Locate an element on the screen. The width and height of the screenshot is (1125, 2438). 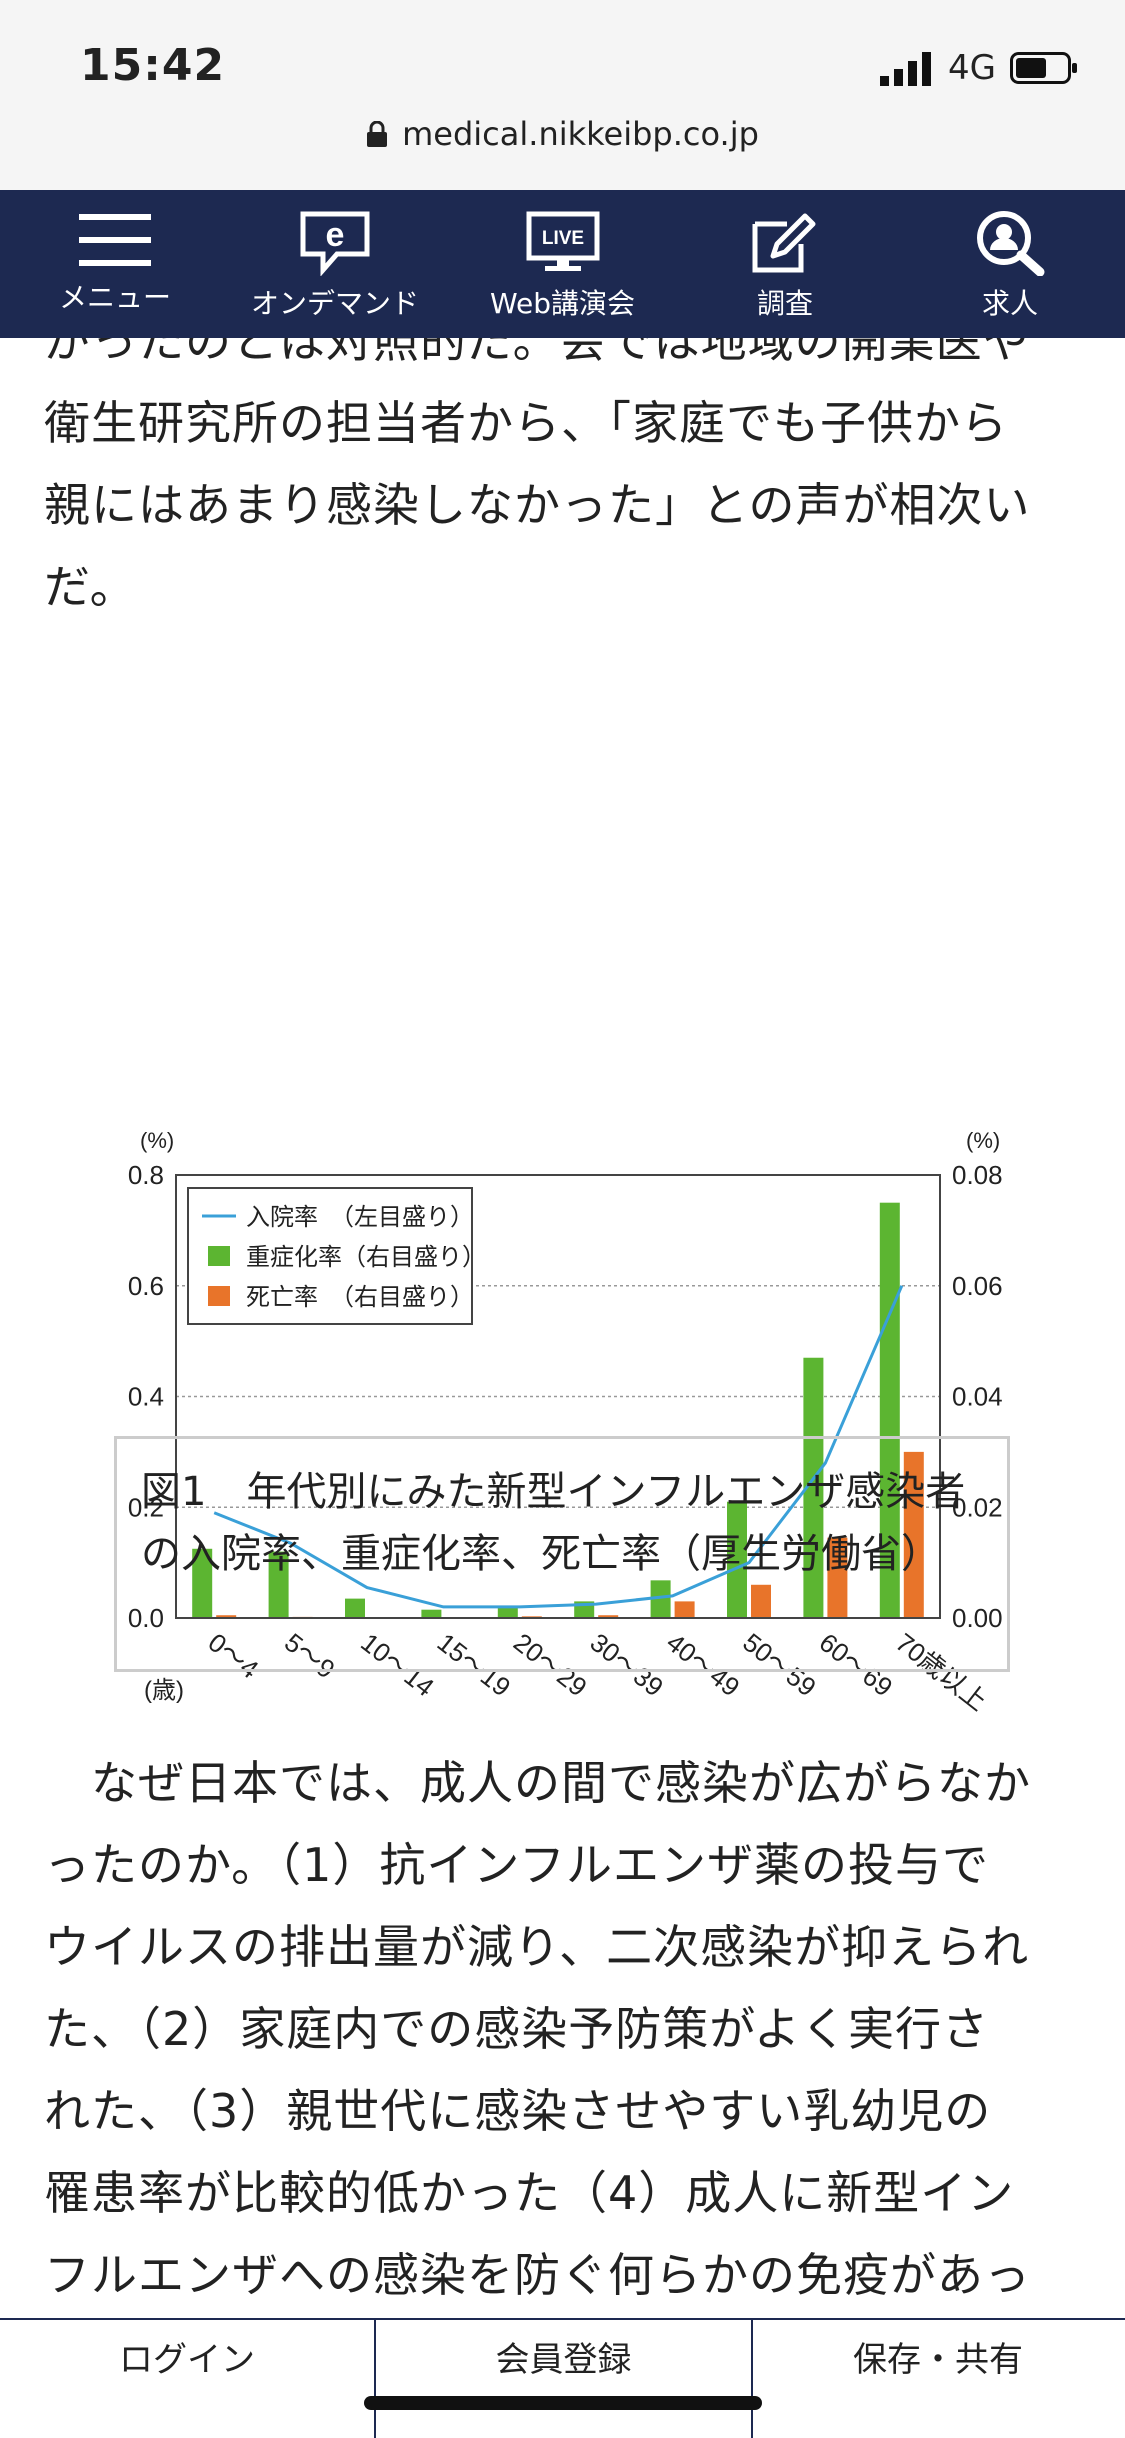
text-line: 親にはあまり感染しなかった」との声が相次い is located at coordinates (537, 505).